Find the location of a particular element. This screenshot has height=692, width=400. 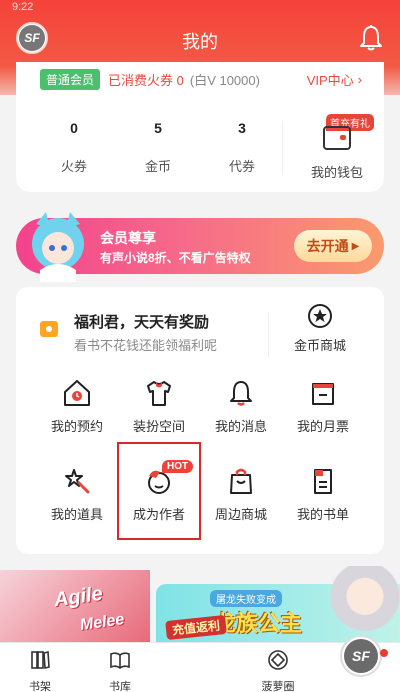

magic-wand-icon is located at coordinates (77, 481).